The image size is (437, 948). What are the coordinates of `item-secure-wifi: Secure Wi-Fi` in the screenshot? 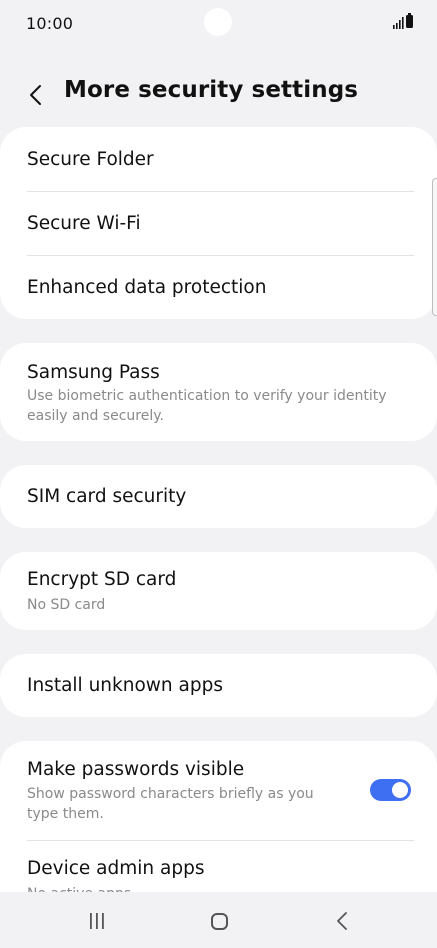 It's located at (218, 223).